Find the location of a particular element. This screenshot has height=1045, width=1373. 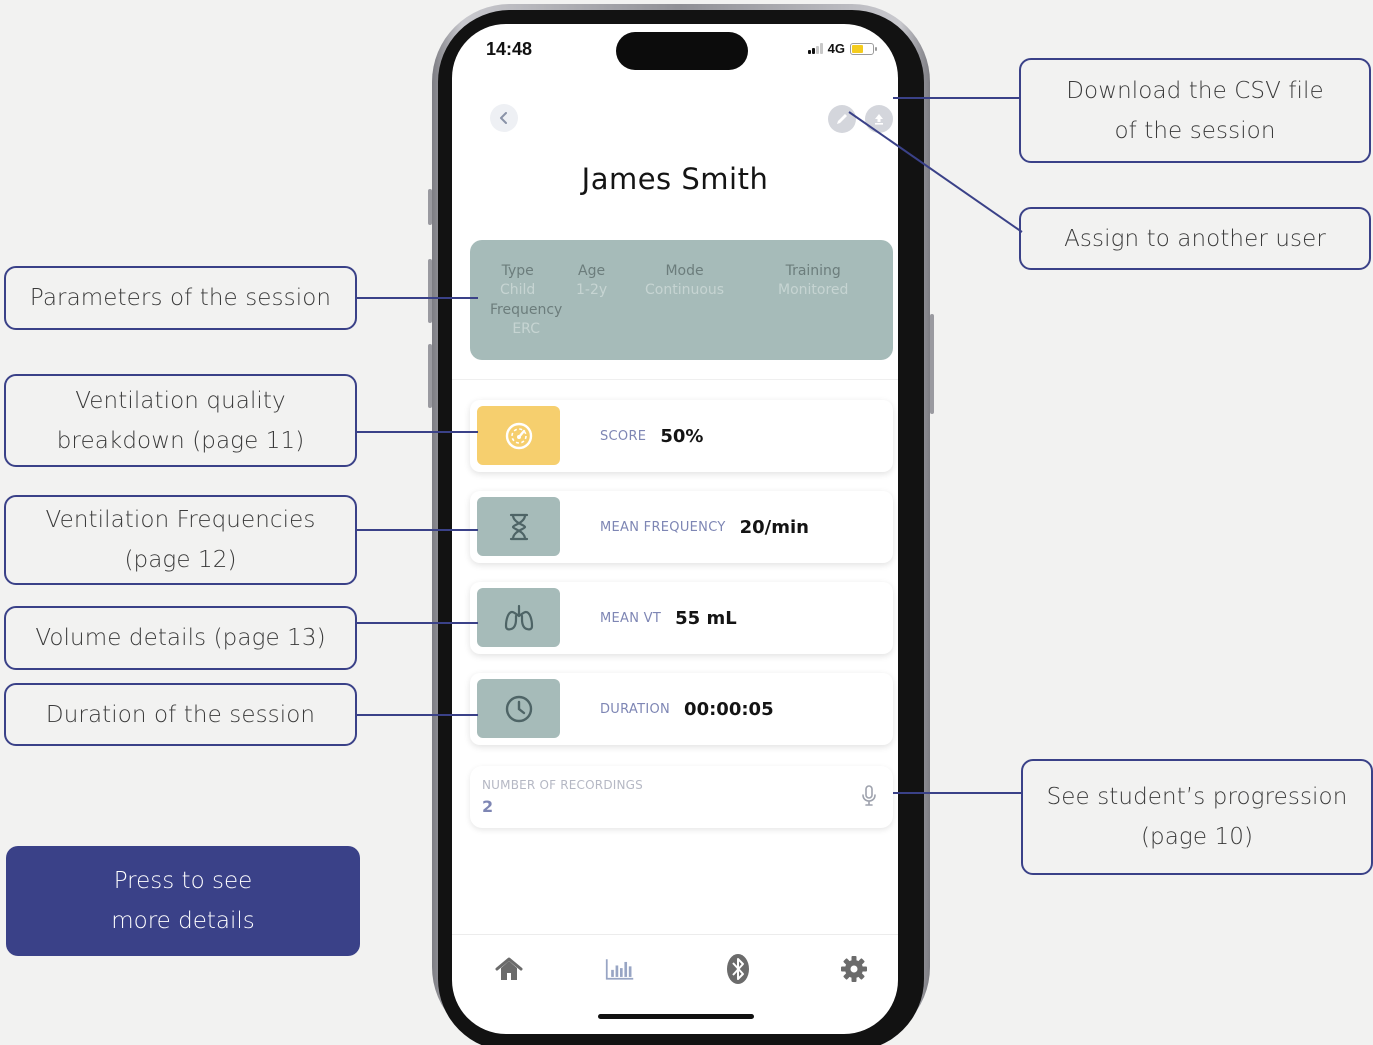

score-card: SCORE 50% is located at coordinates (681, 436).